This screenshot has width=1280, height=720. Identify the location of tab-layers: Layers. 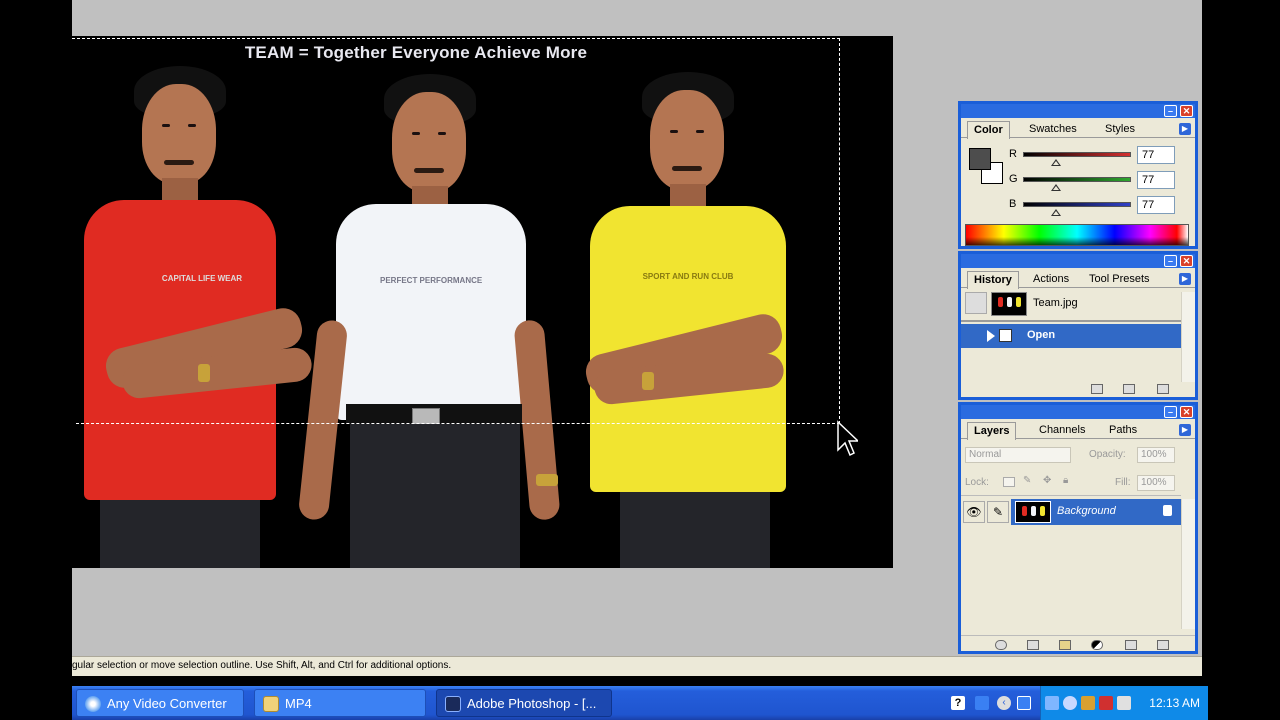
(992, 431).